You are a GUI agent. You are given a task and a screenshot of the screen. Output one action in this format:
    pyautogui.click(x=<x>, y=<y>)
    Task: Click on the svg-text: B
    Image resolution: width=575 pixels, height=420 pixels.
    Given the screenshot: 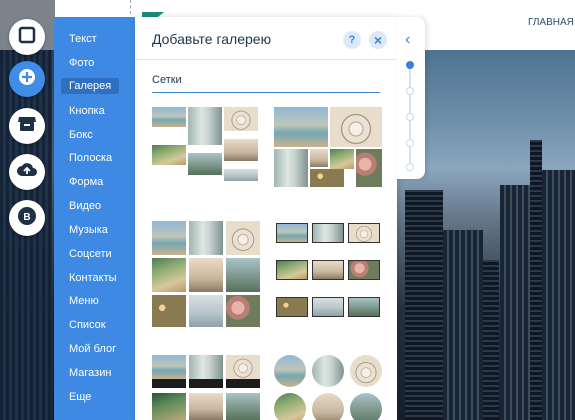 What is the action you would take?
    pyautogui.click(x=26, y=217)
    